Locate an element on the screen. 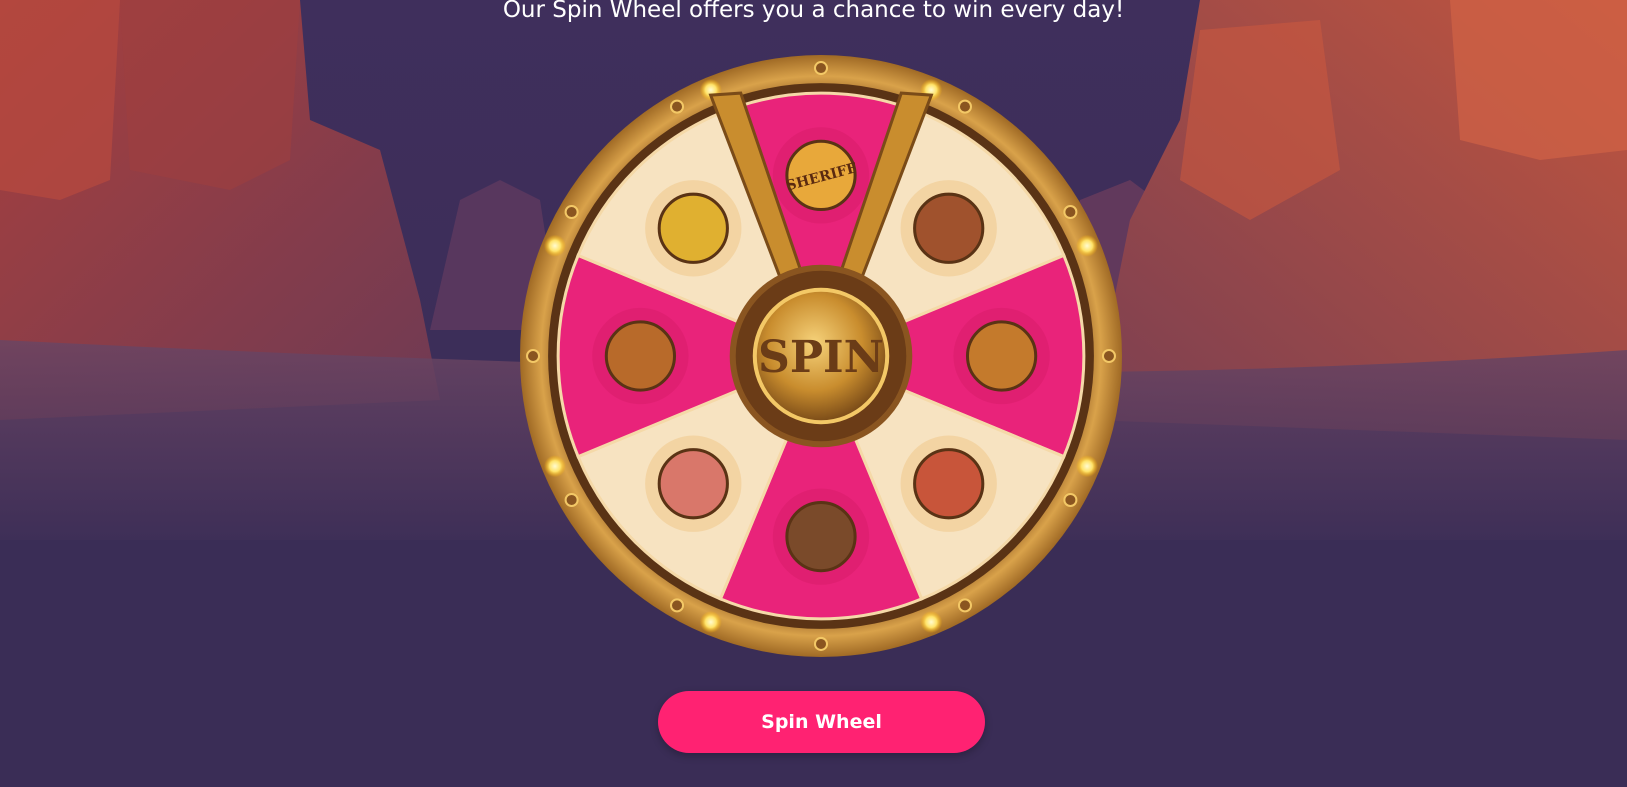  sheriff-badge-icon: SHERIFF is located at coordinates (821, 175).